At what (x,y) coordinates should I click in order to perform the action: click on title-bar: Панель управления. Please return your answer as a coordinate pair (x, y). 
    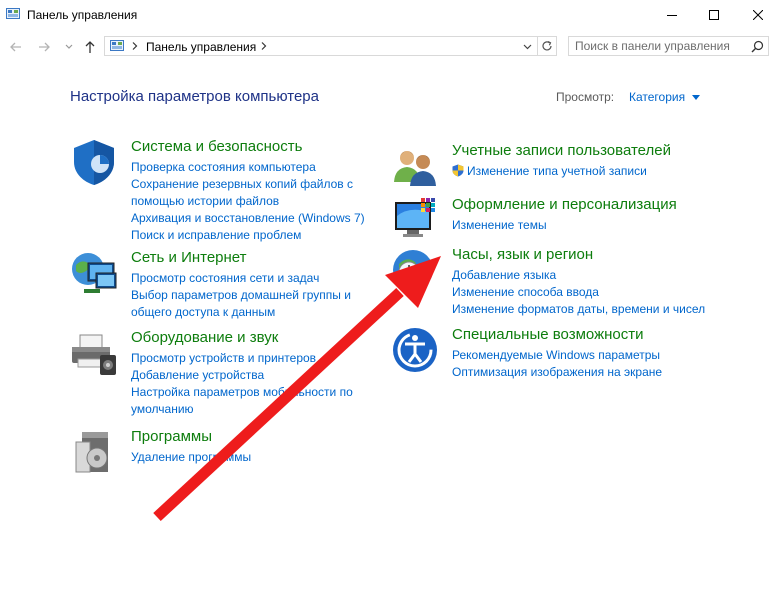
    Looking at the image, I should click on (391, 15).